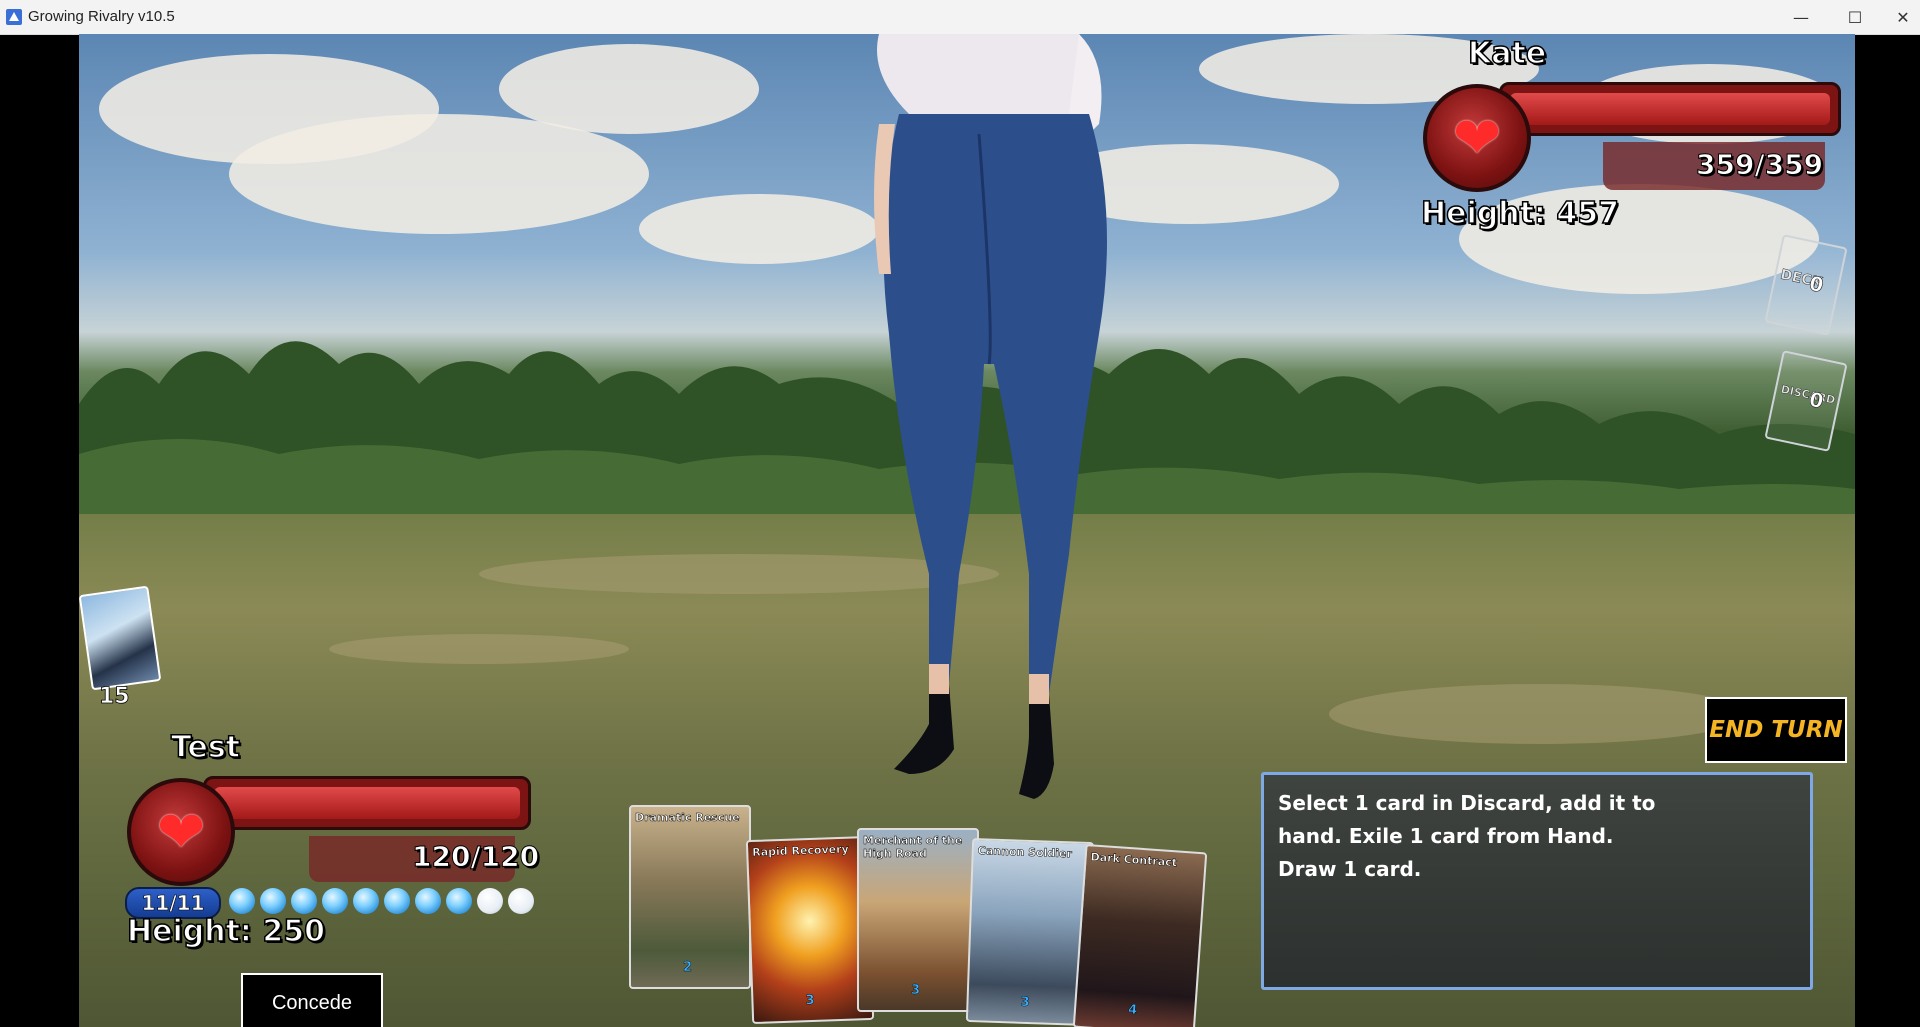 This screenshot has height=1027, width=1920. What do you see at coordinates (312, 1000) in the screenshot?
I see `concede-button: Concede` at bounding box center [312, 1000].